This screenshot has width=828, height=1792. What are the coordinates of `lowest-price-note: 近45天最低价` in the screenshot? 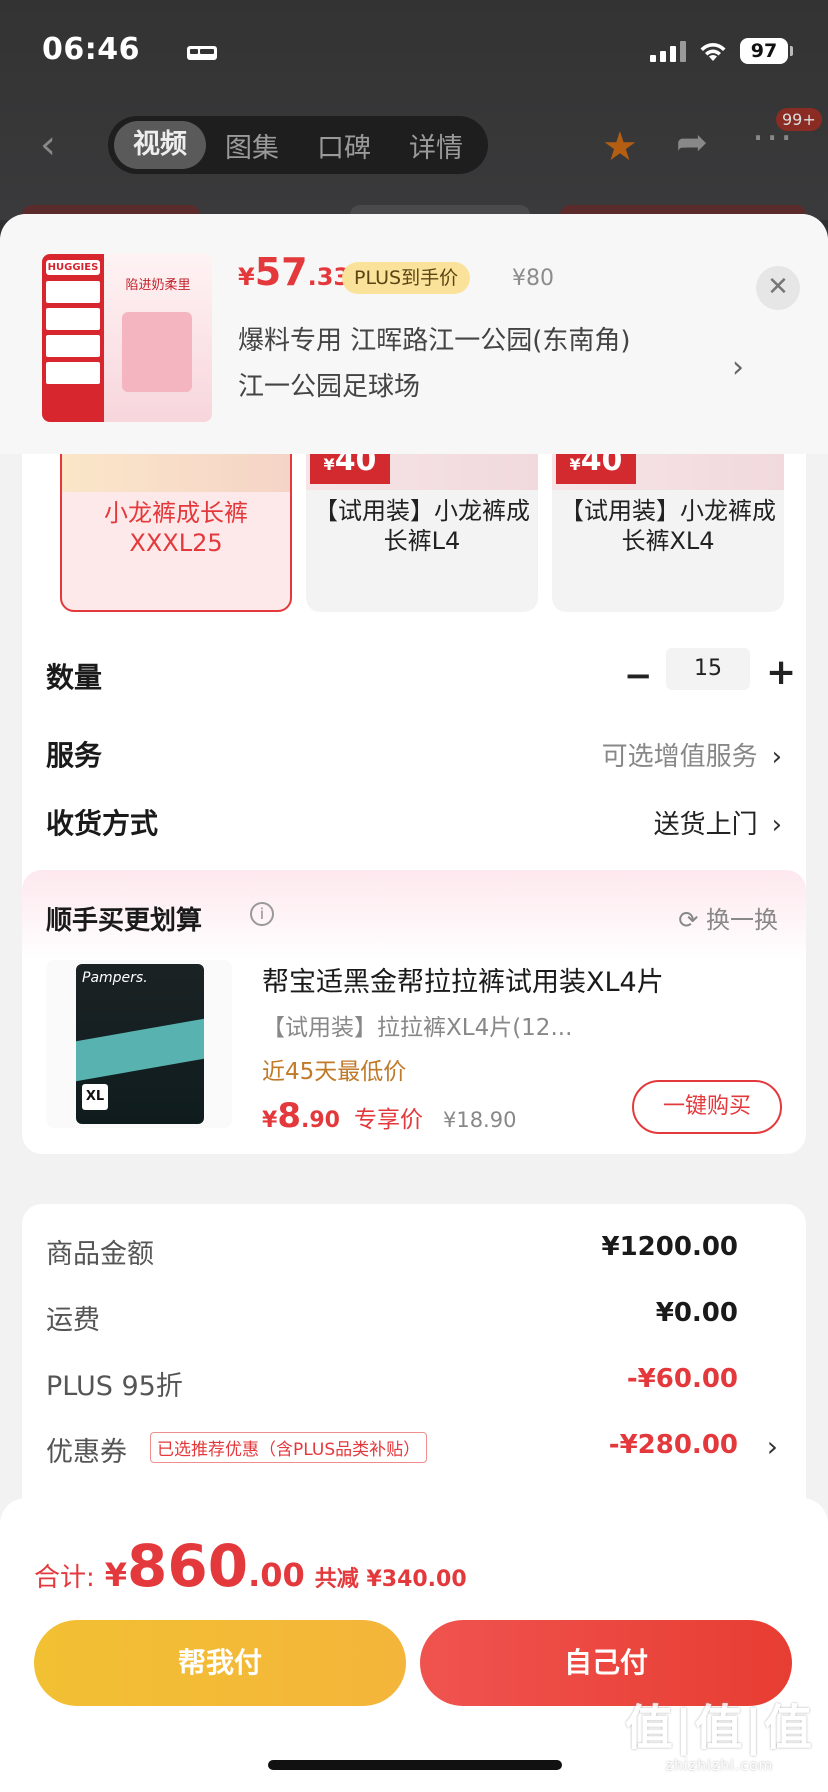 It's located at (334, 1072).